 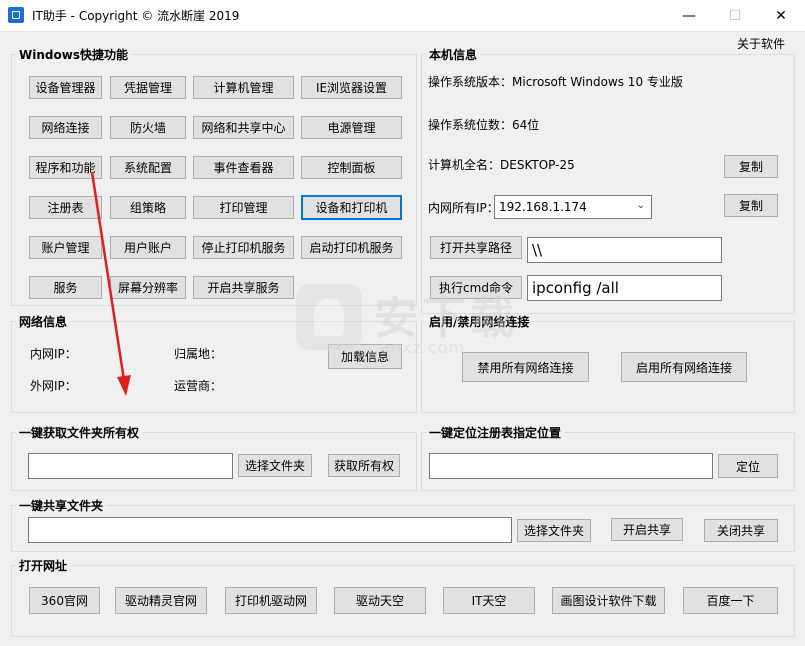 What do you see at coordinates (275, 465) in the screenshot?
I see `ownership-select-folder-button: 选择文件夹` at bounding box center [275, 465].